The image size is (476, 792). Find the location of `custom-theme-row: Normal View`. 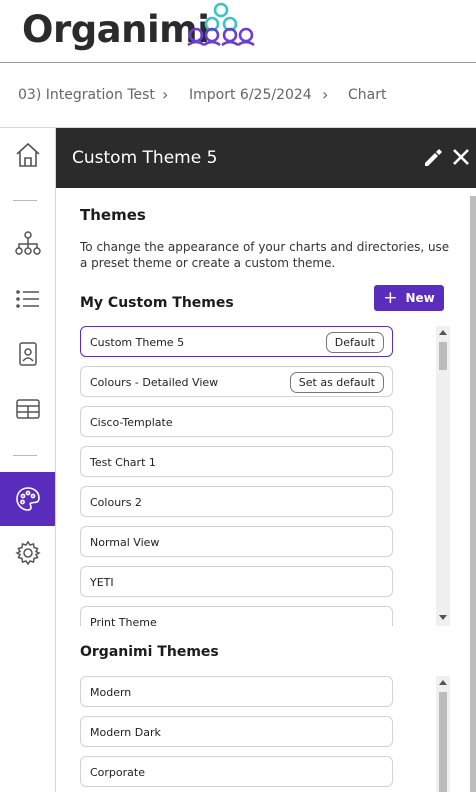

custom-theme-row: Normal View is located at coordinates (237, 542).